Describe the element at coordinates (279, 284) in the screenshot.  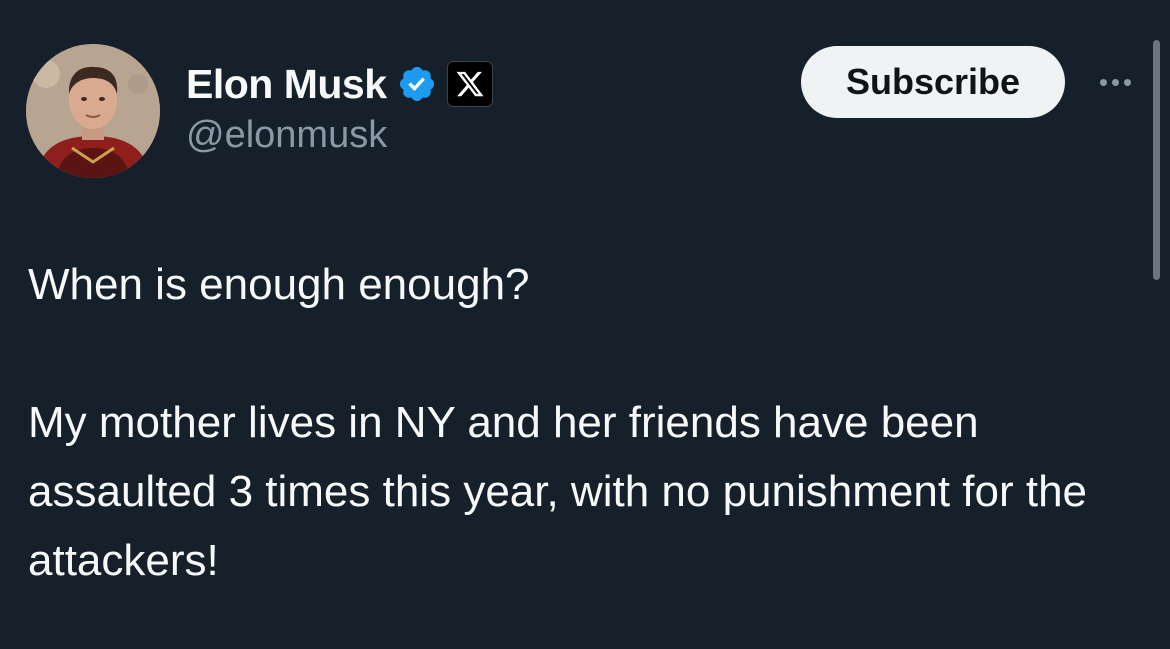
I see `tweet-paragraph: When is enough enough?` at that location.